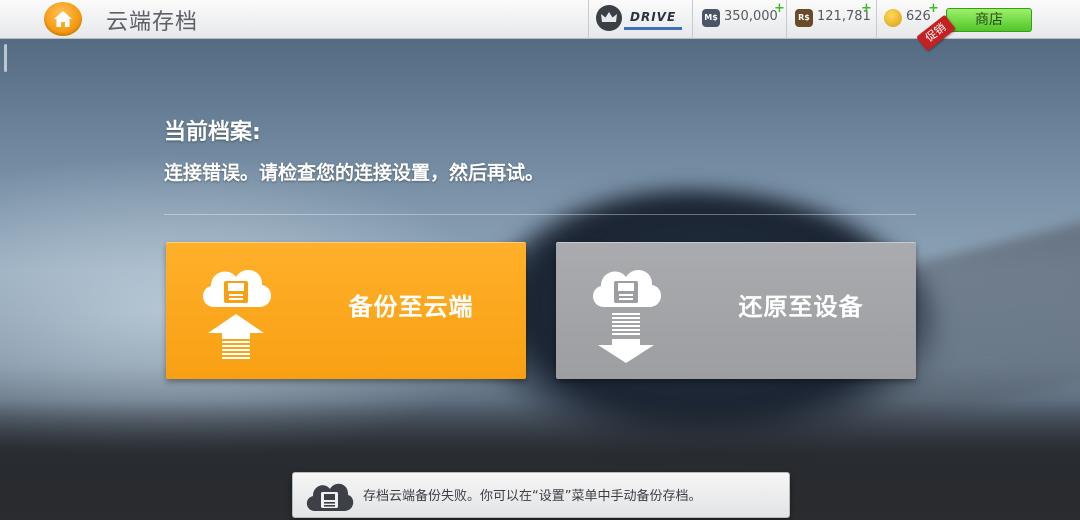 The image size is (1080, 520). What do you see at coordinates (609, 18) in the screenshot?
I see `crown-icon` at bounding box center [609, 18].